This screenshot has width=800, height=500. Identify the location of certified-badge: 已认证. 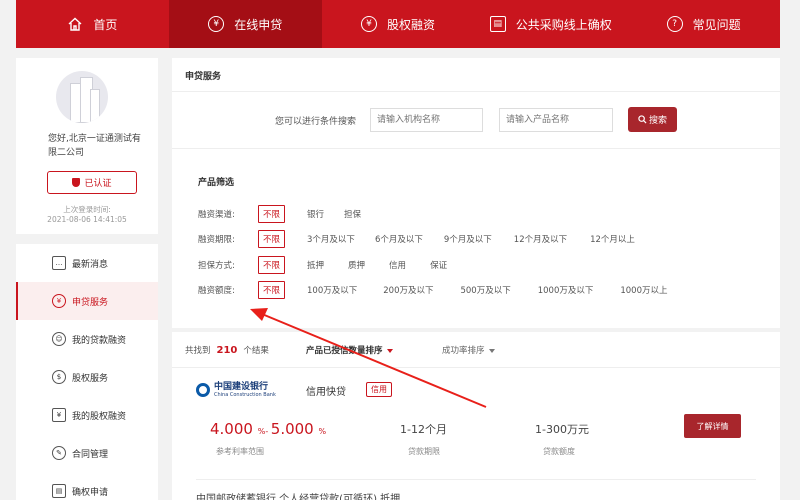
(92, 182).